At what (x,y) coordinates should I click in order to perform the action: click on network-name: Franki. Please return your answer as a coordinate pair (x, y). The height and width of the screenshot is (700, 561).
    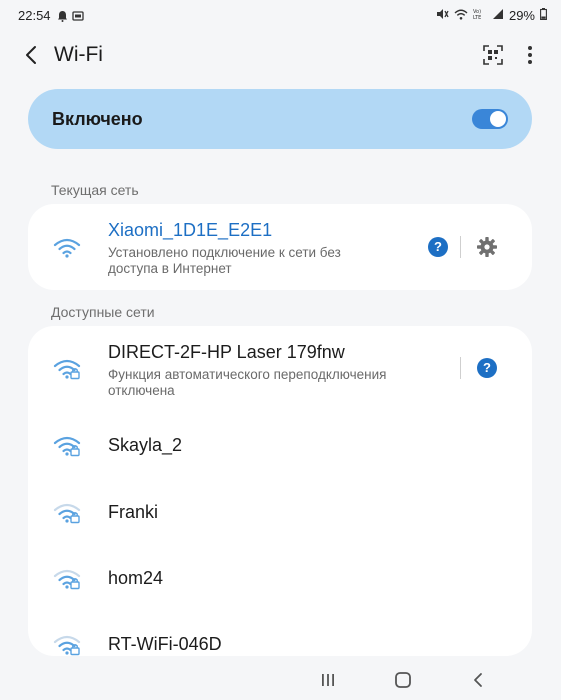
    Looking at the image, I should click on (133, 512).